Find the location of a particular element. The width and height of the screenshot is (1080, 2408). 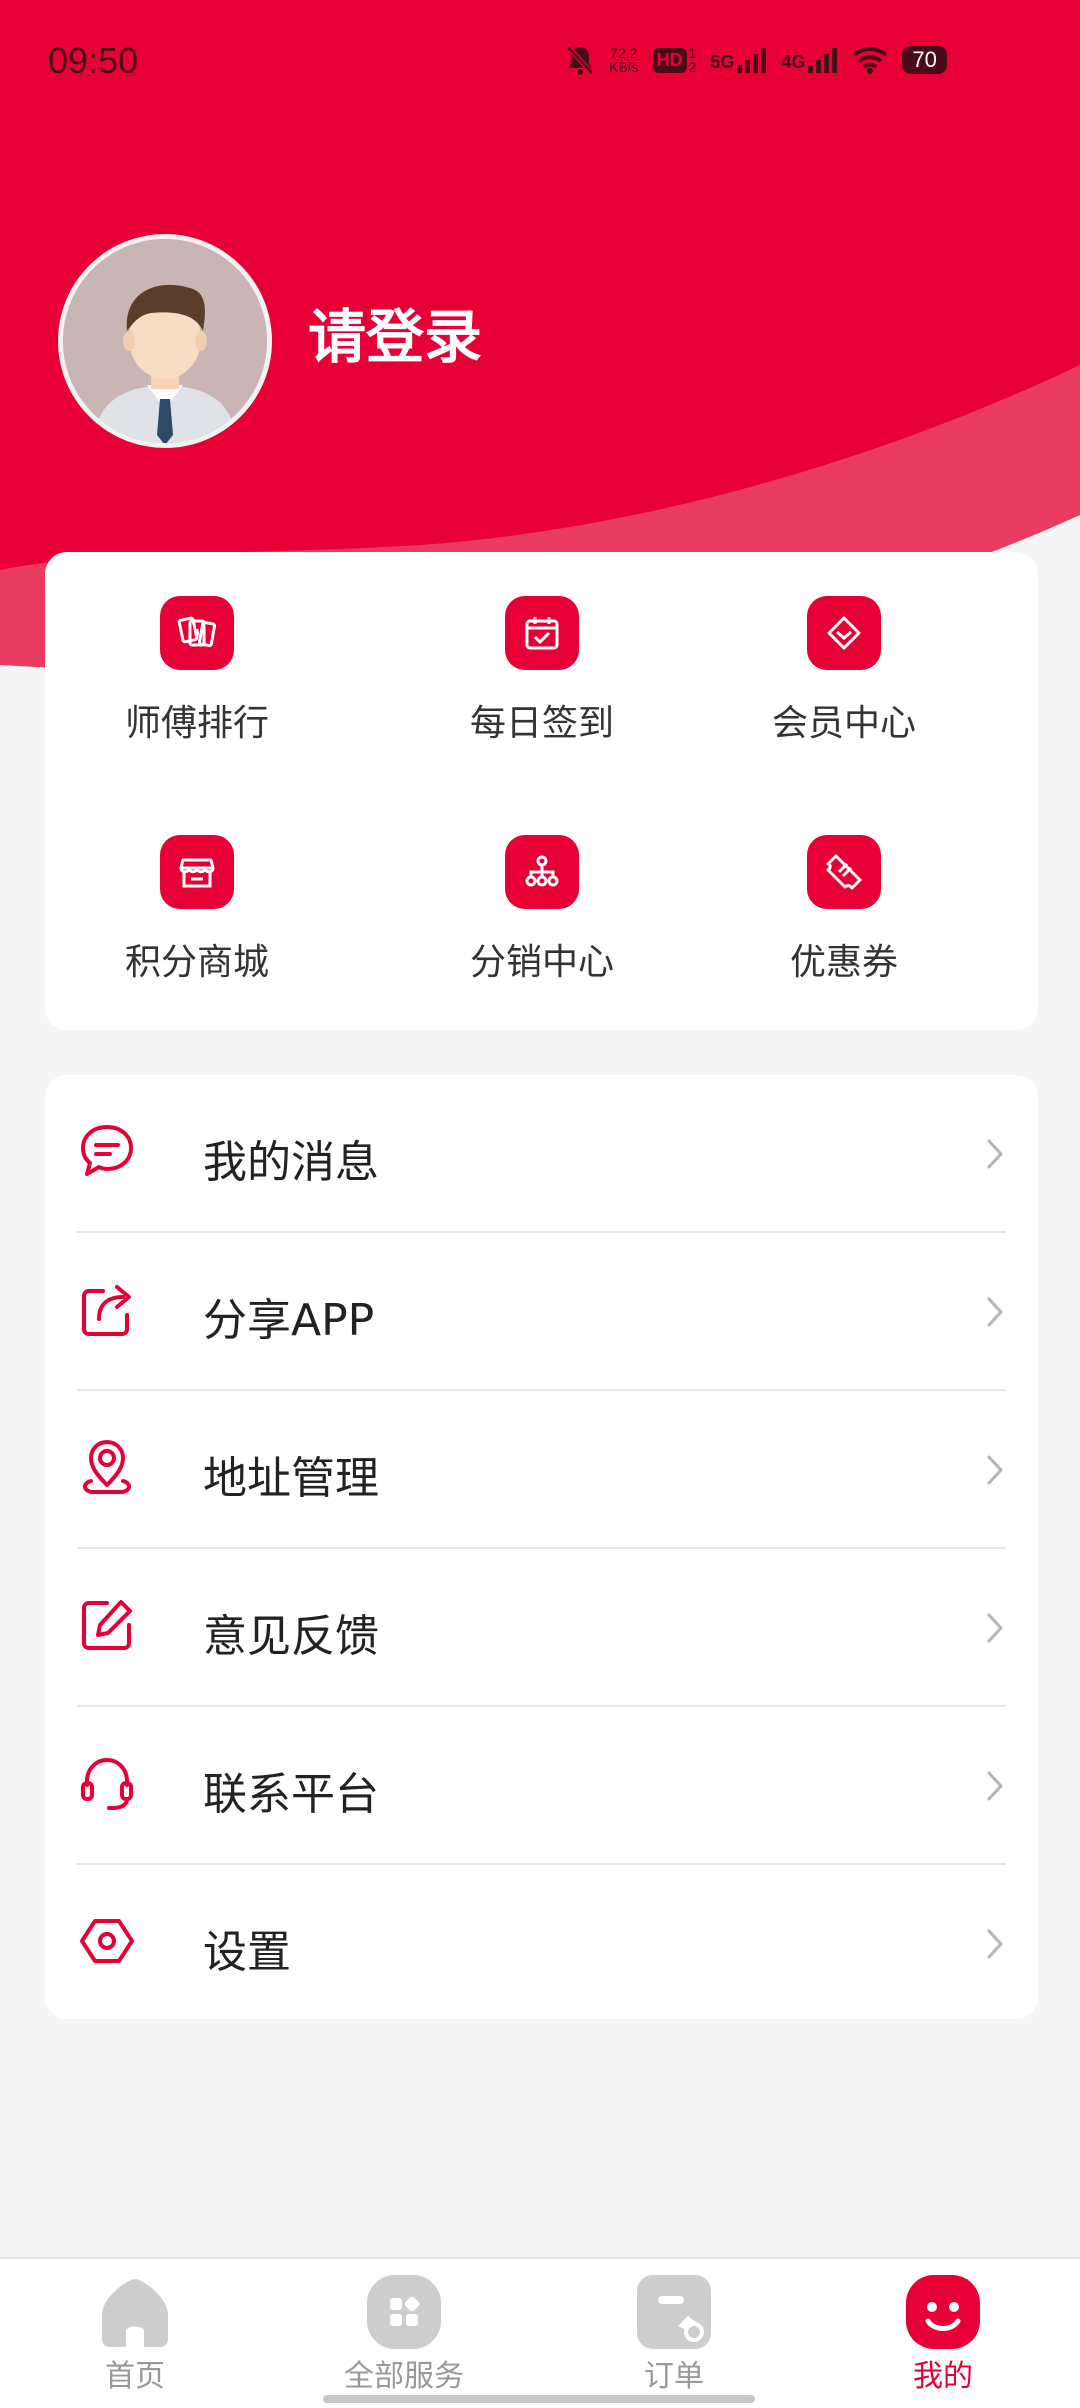

status-bar: 09:50 72.2 KB/s HD 1 2 5G 4G 70 is located at coordinates (540, 62).